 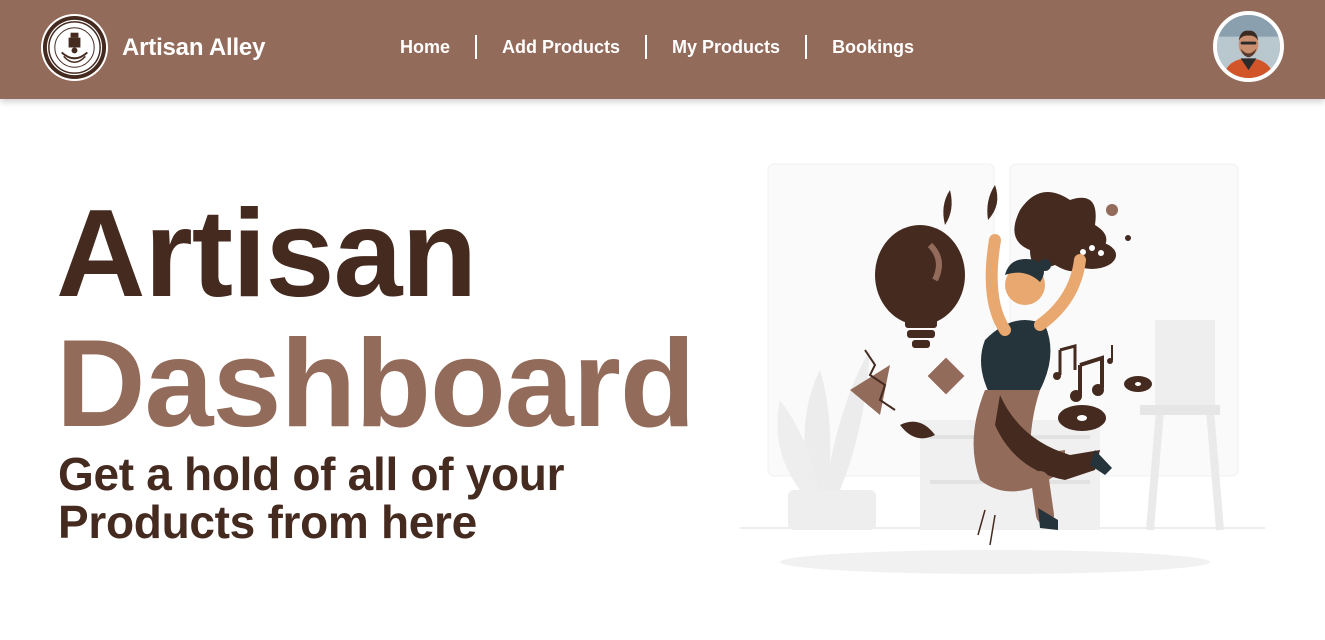 I want to click on nav-add-products-link: Add Products, so click(x=561, y=47).